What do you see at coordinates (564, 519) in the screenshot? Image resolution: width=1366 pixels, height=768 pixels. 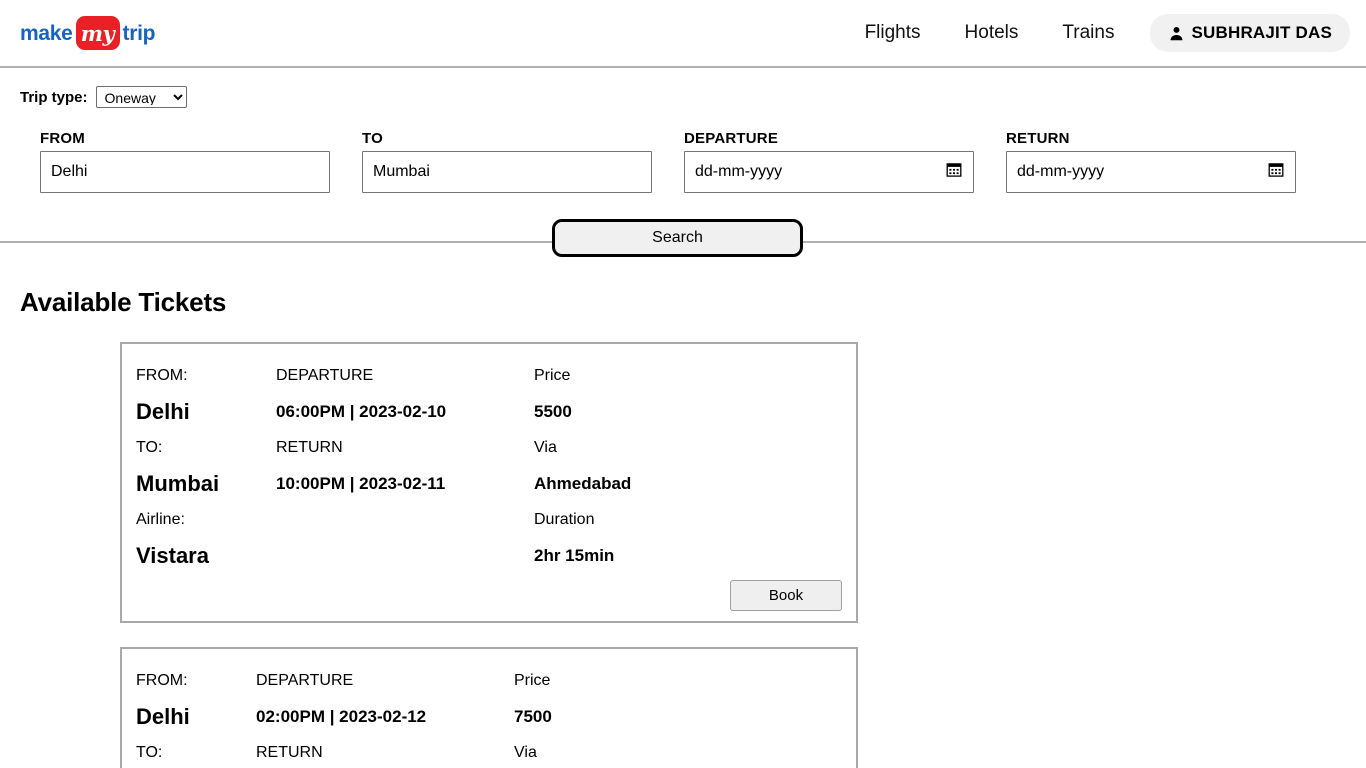 I see `duration-label: Duration` at bounding box center [564, 519].